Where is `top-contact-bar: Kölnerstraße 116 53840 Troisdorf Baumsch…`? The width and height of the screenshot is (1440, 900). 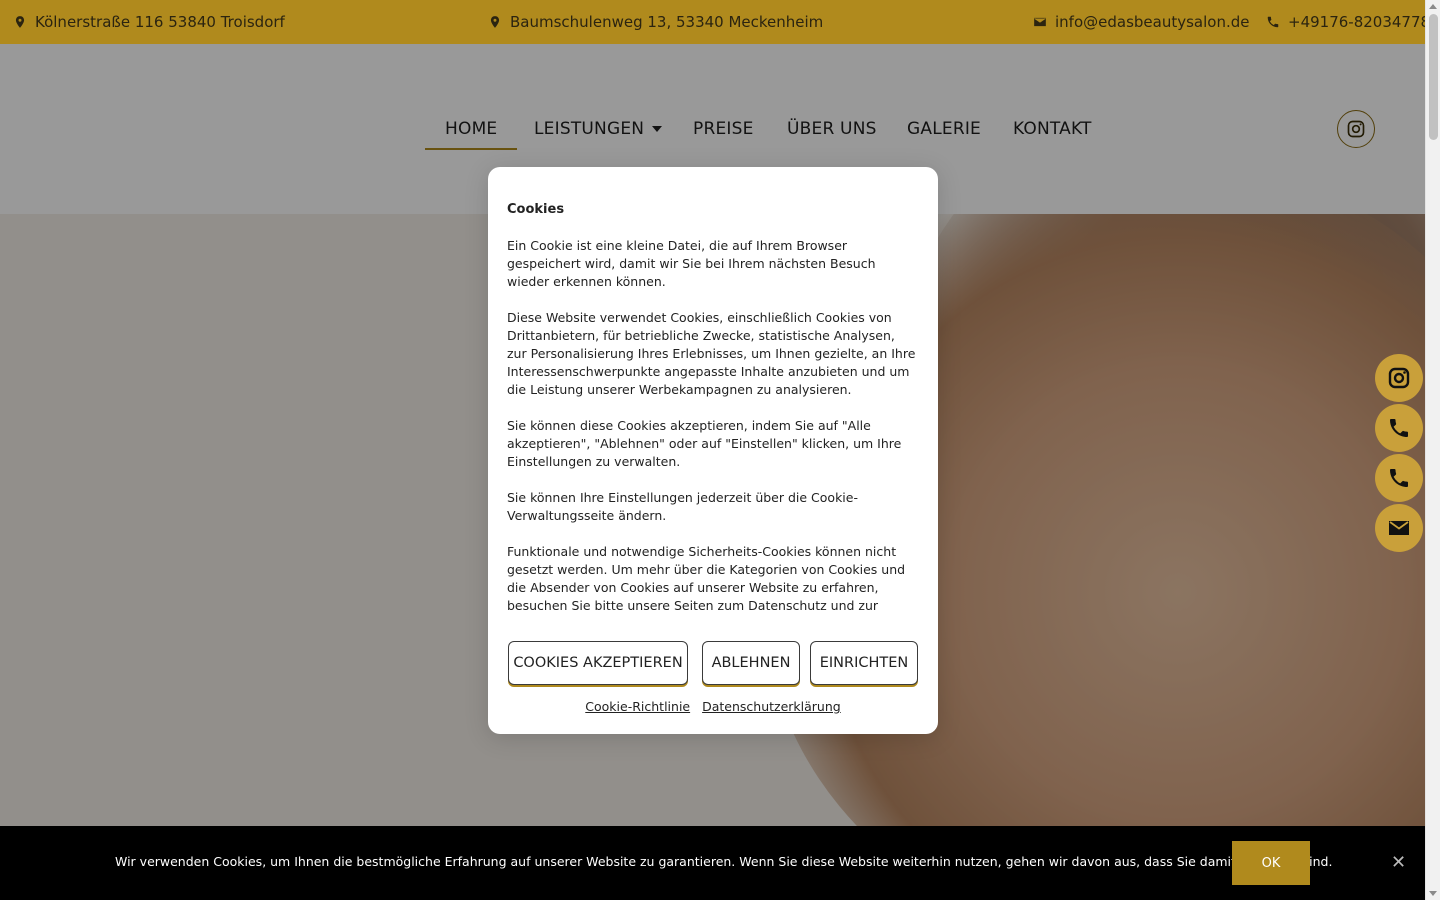
top-contact-bar: Kölnerstraße 116 53840 Troisdorf Baumsch… is located at coordinates (715, 22).